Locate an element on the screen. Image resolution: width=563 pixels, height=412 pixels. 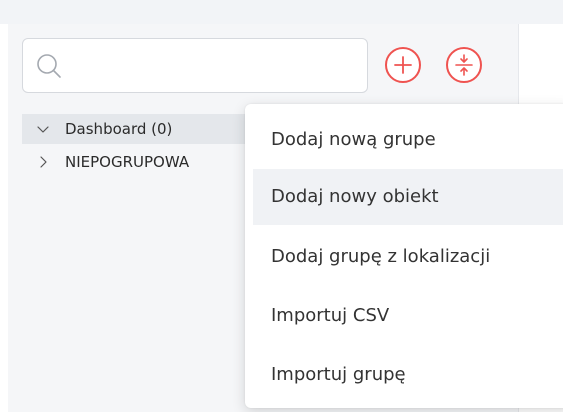
add-button is located at coordinates (403, 65).